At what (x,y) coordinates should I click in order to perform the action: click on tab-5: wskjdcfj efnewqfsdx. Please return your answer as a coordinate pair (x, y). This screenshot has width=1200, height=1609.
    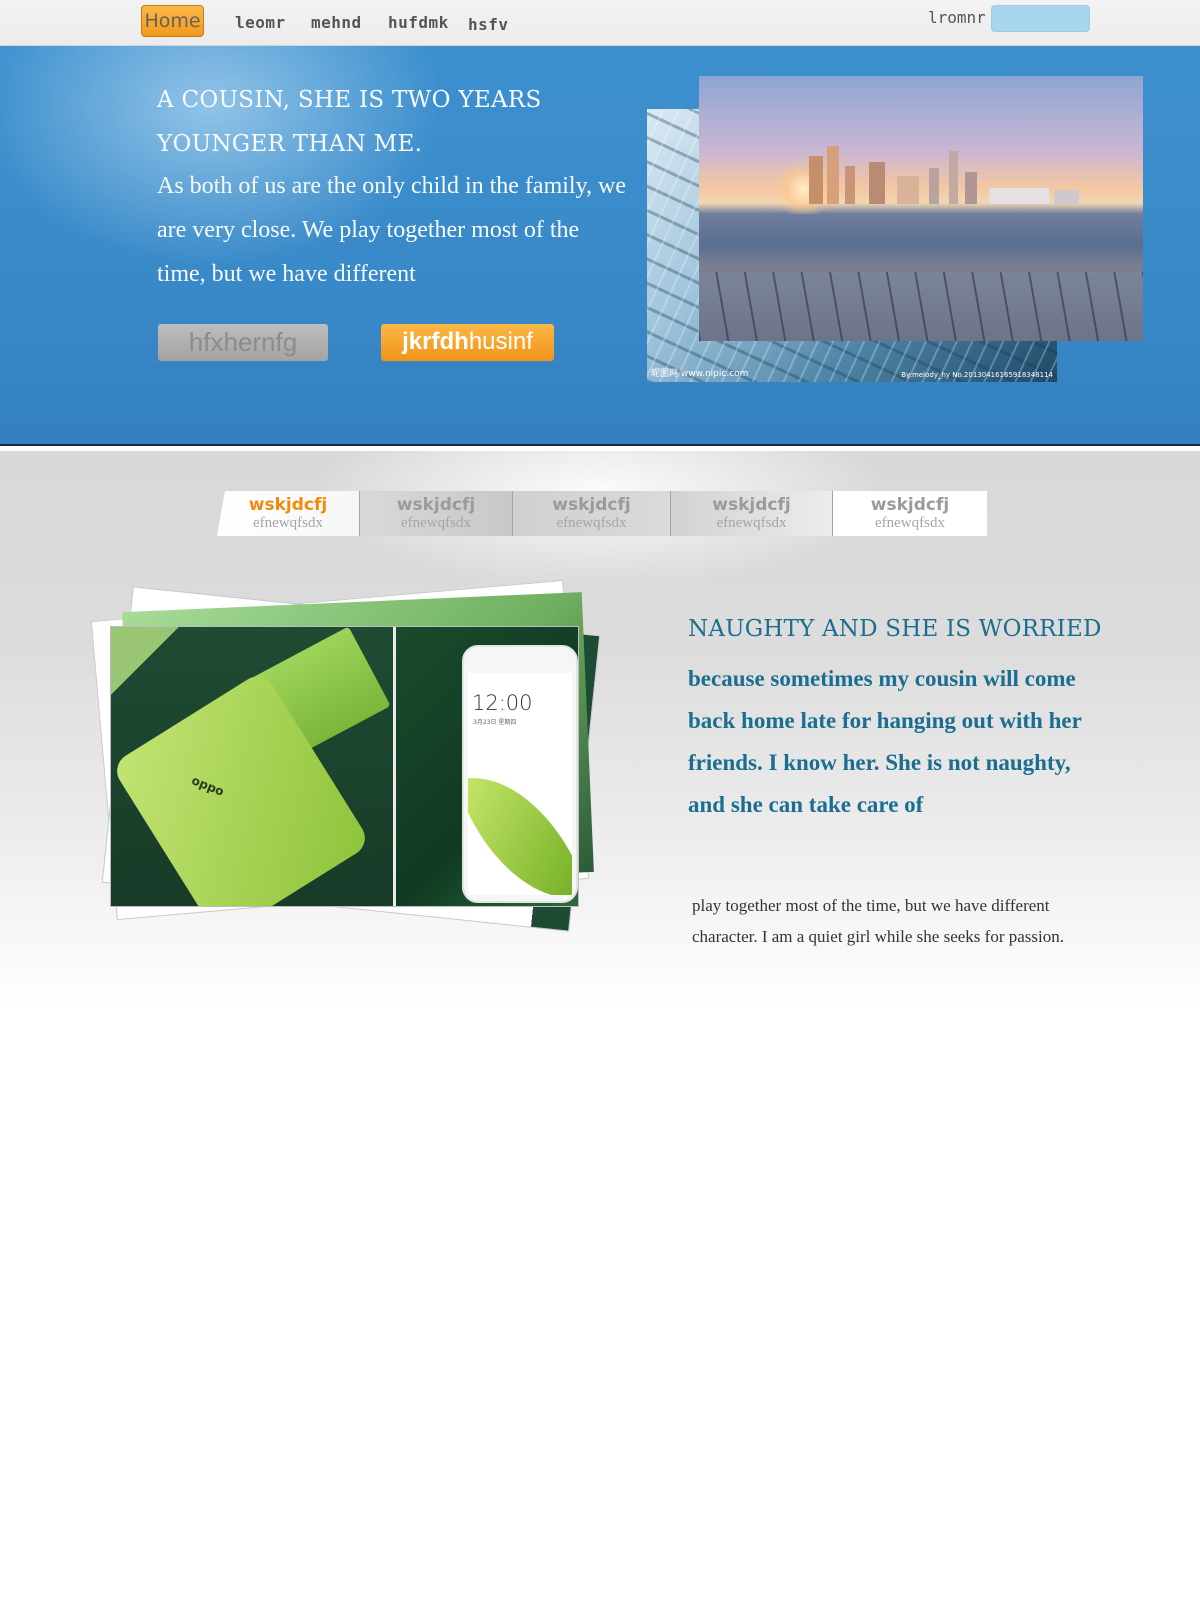
    Looking at the image, I should click on (910, 513).